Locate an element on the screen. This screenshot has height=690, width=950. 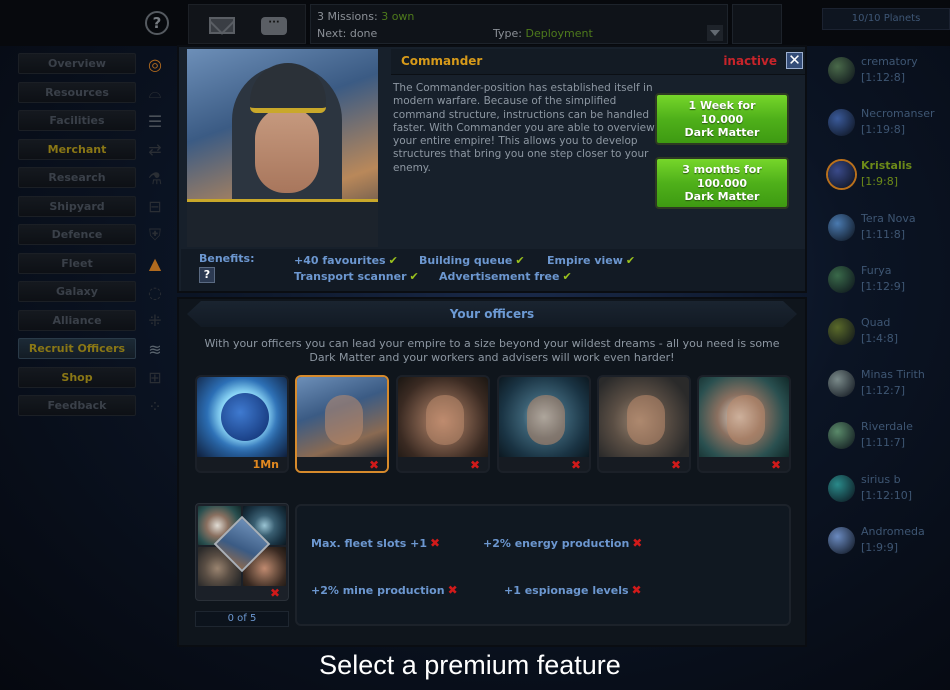
planet-item: sirius b [1:12:10] is located at coordinates (888, 499).